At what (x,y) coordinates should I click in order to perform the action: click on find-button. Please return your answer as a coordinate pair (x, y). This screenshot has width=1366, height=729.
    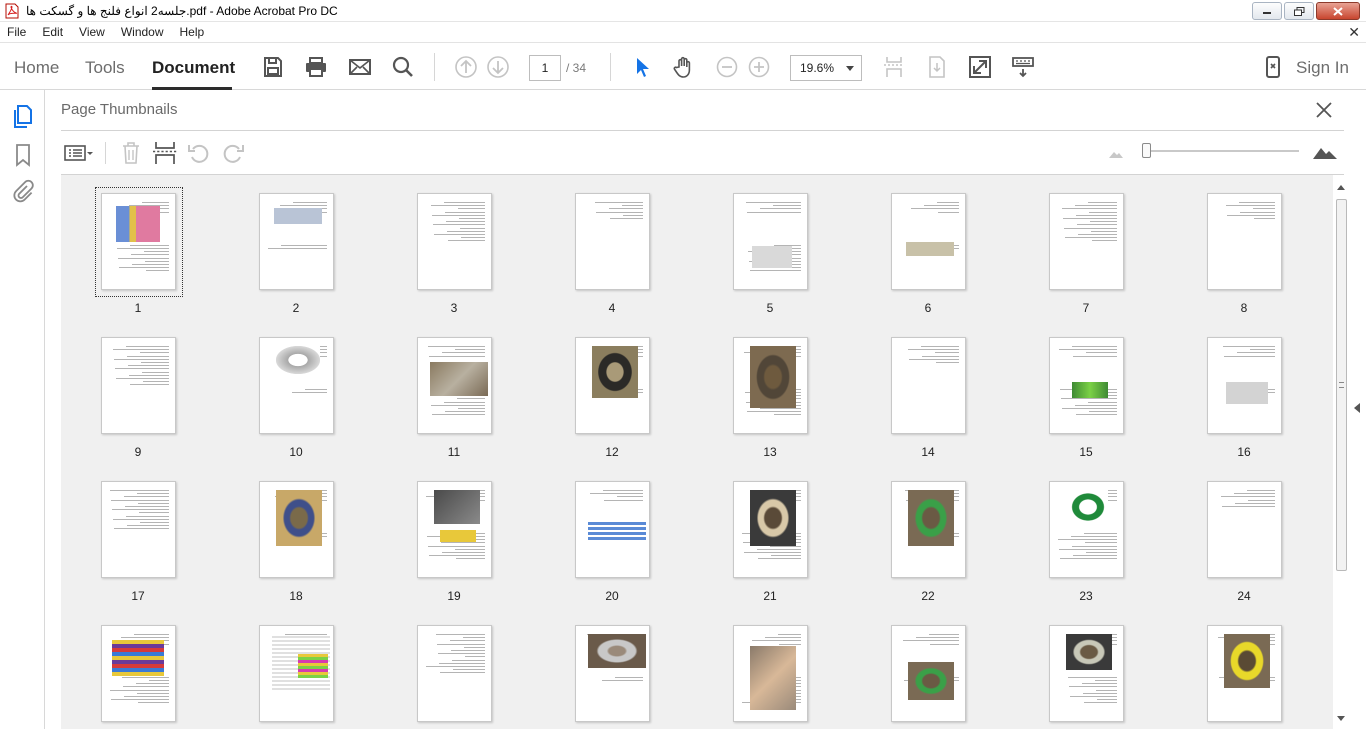
    Looking at the image, I should click on (403, 67).